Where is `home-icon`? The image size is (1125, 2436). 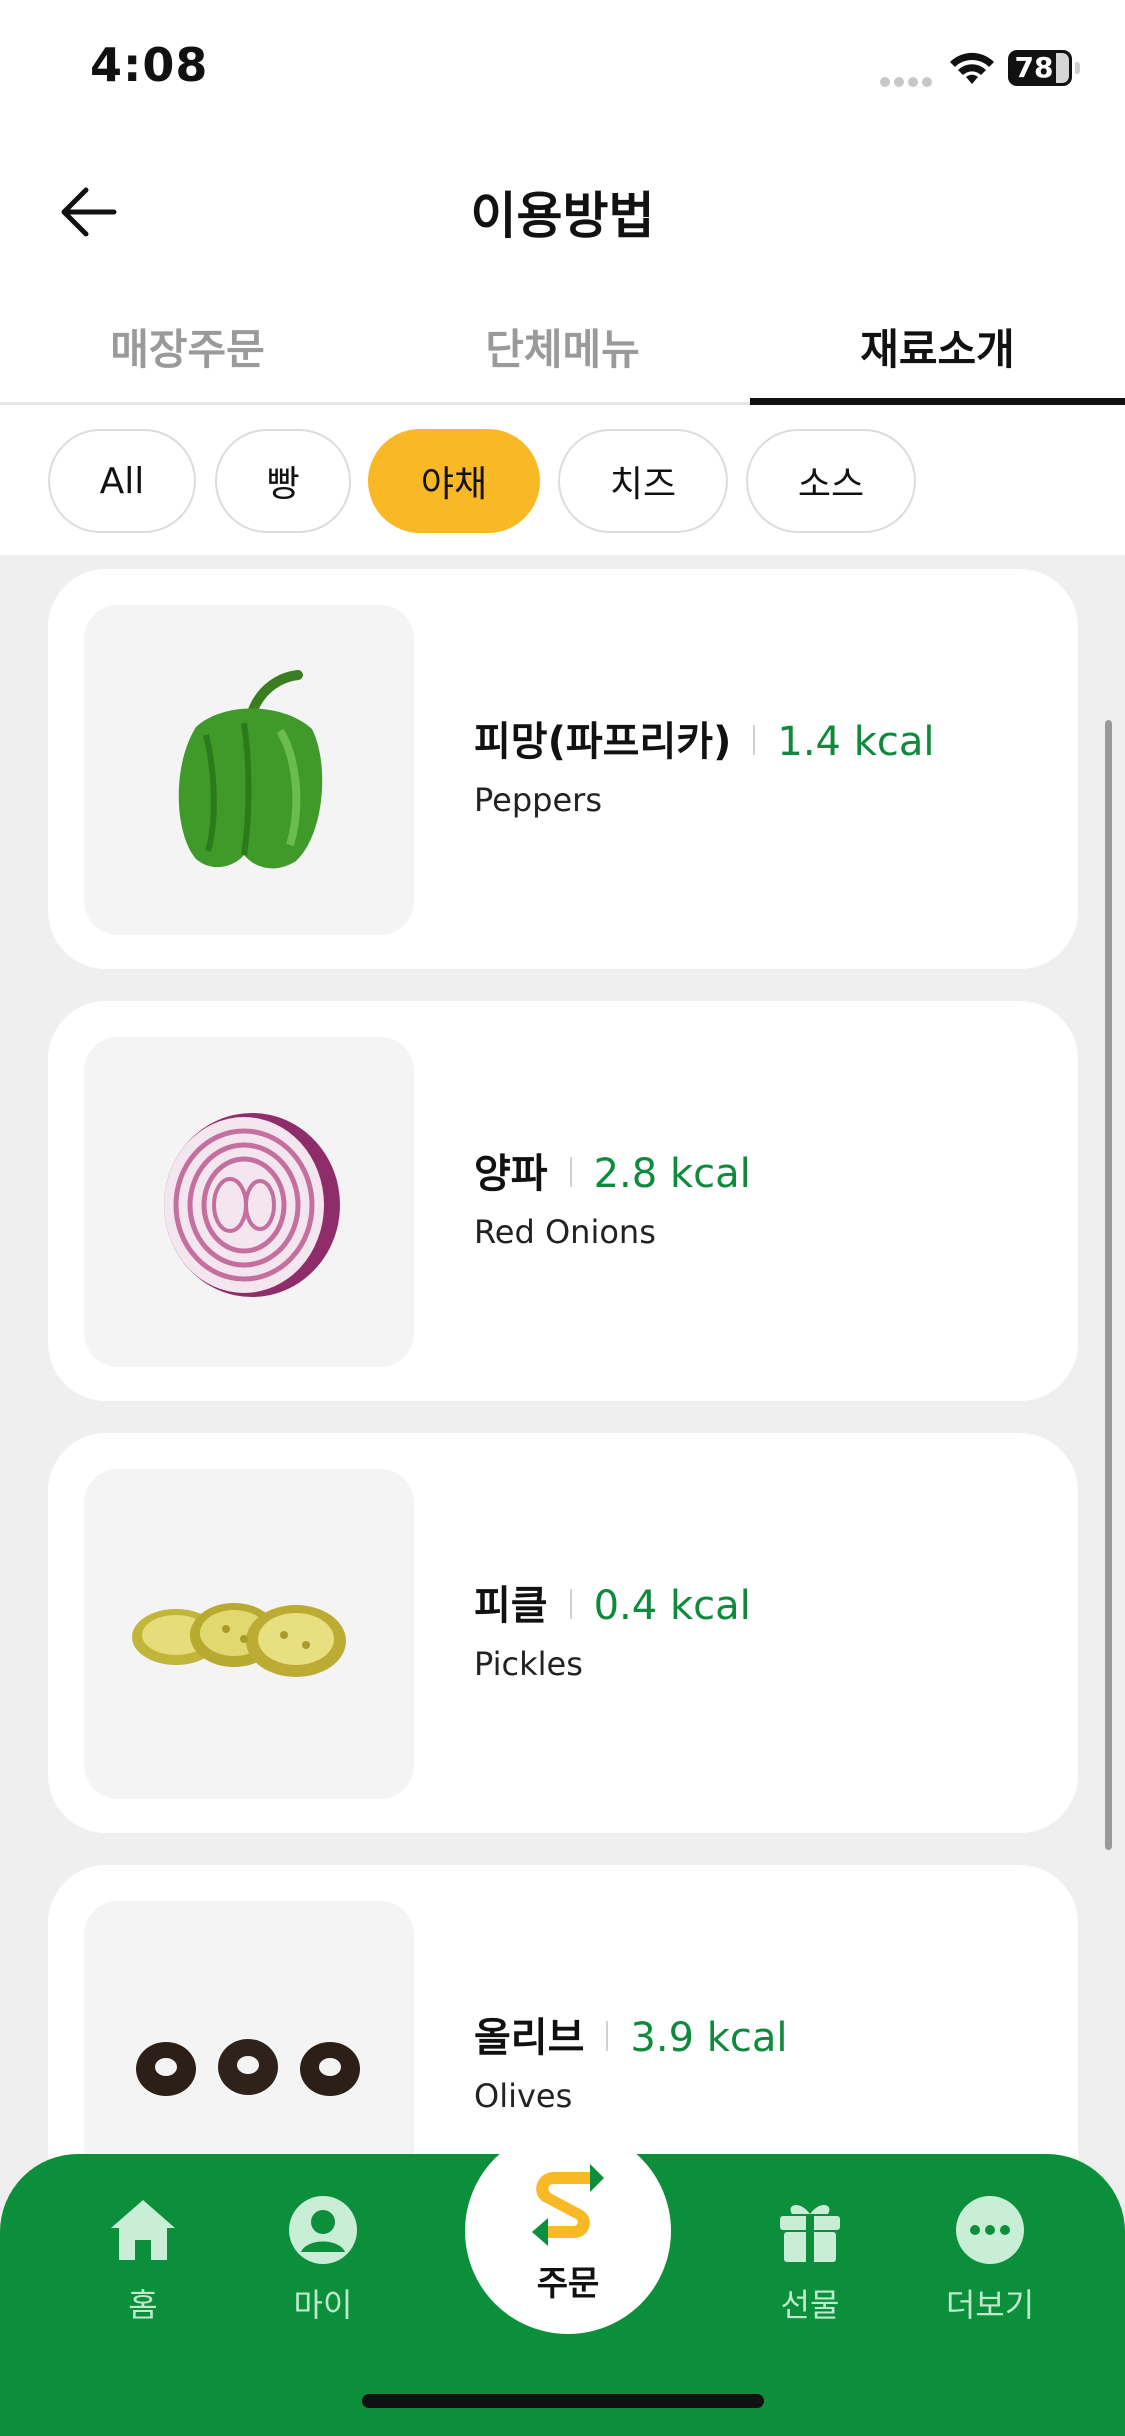
home-icon is located at coordinates (143, 2230).